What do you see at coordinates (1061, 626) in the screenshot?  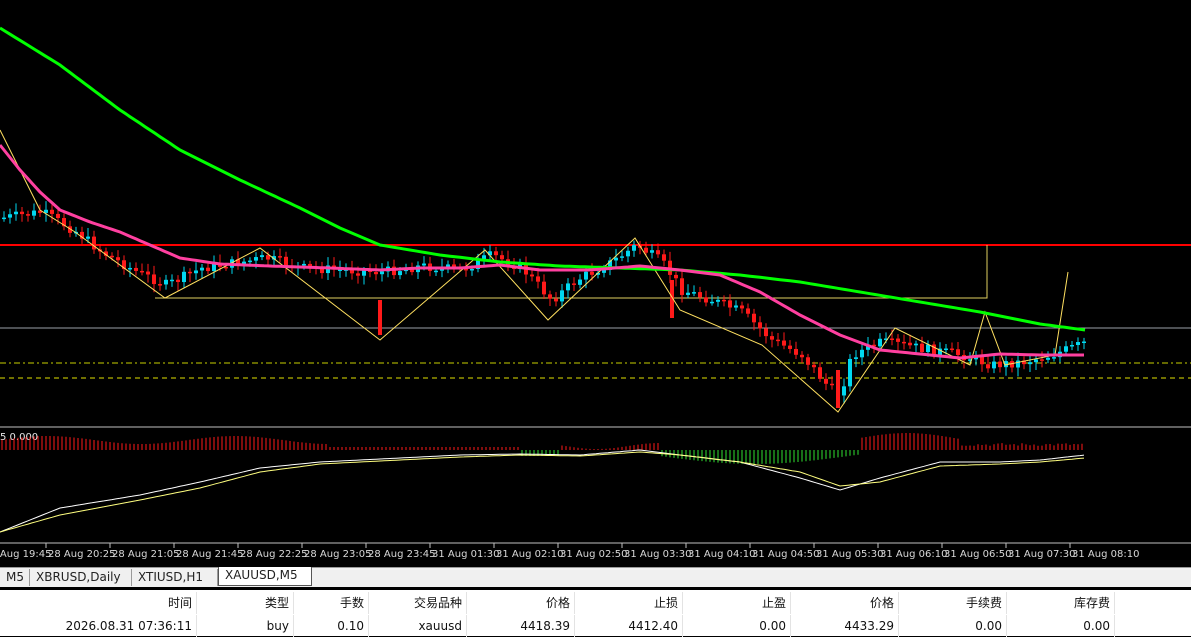 I see `order-swap: 0.00` at bounding box center [1061, 626].